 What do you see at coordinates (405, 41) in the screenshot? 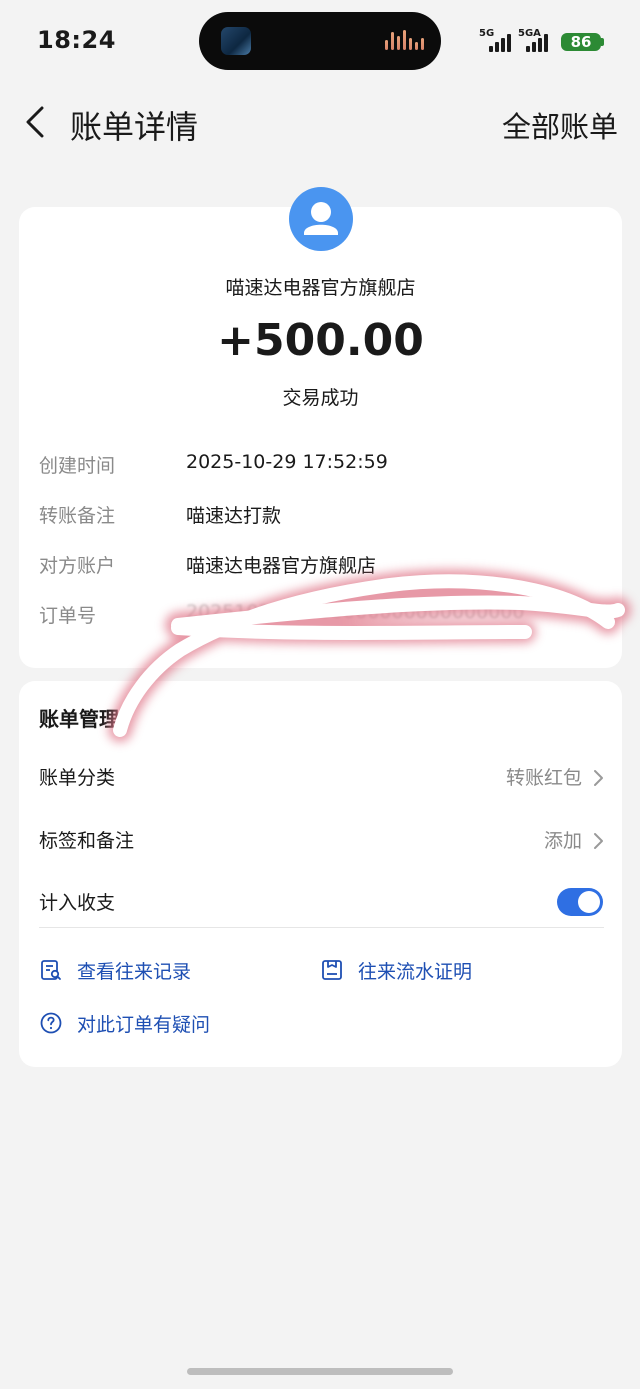
I see `audio-wave-icon` at bounding box center [405, 41].